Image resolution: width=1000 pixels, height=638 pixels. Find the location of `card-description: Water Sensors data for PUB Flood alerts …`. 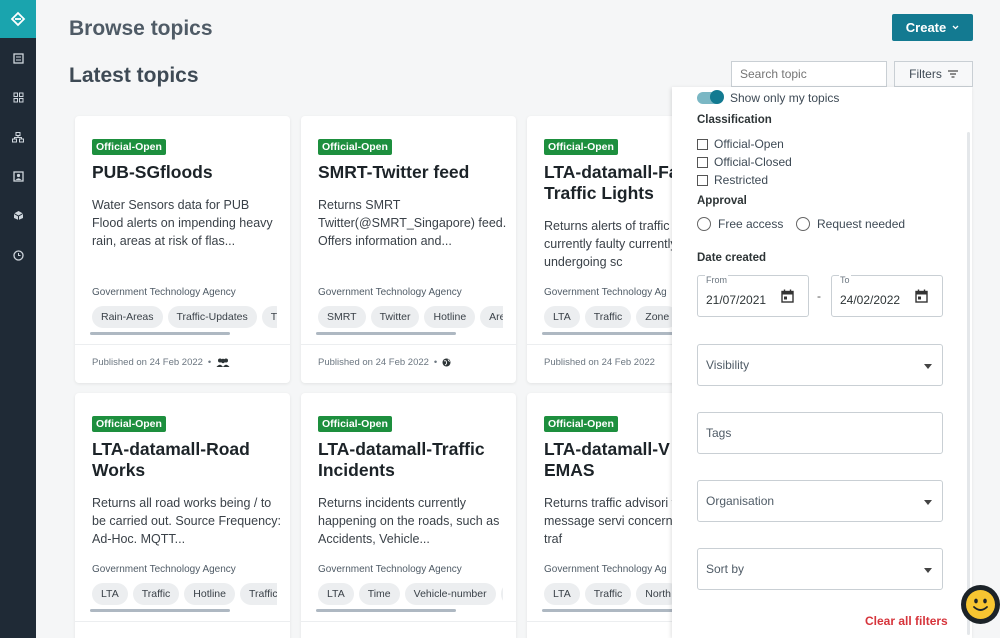

card-description: Water Sensors data for PUB Flood alerts … is located at coordinates (182, 223).